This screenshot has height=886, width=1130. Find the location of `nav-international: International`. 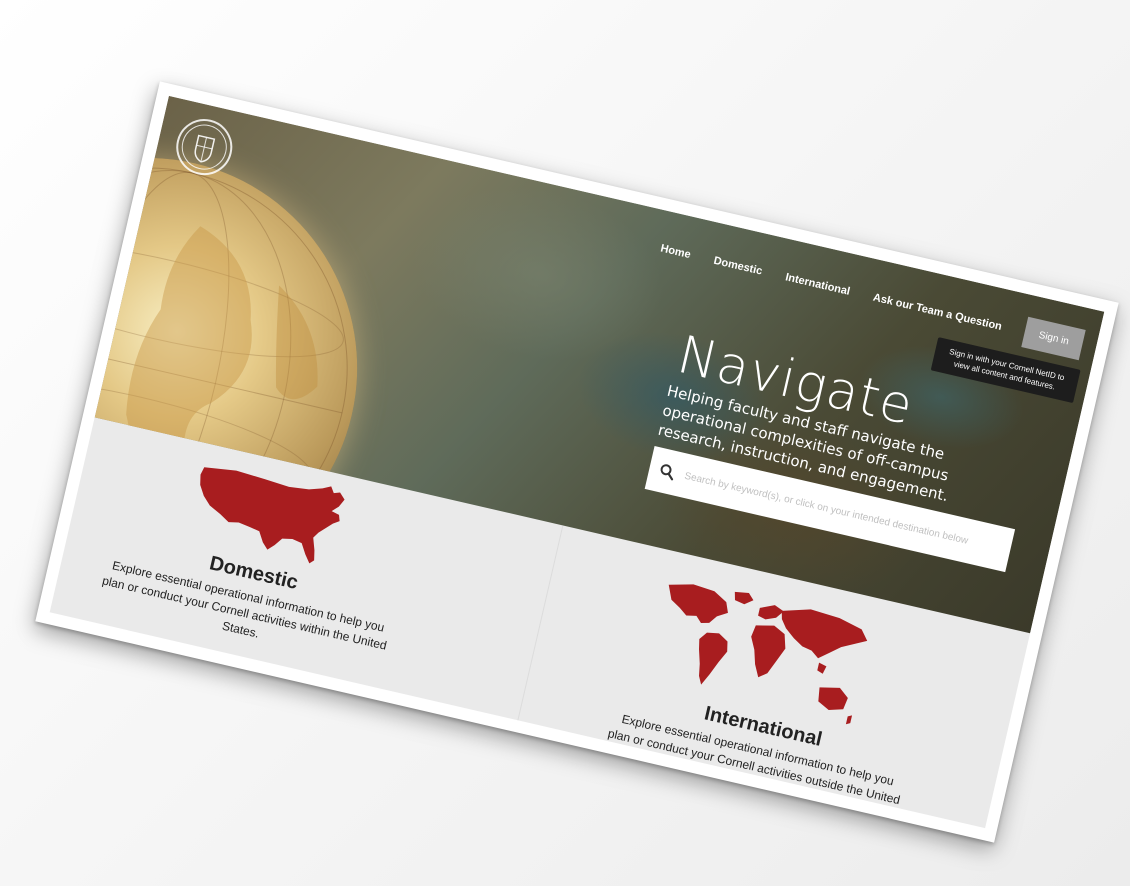

nav-international: International is located at coordinates (817, 284).